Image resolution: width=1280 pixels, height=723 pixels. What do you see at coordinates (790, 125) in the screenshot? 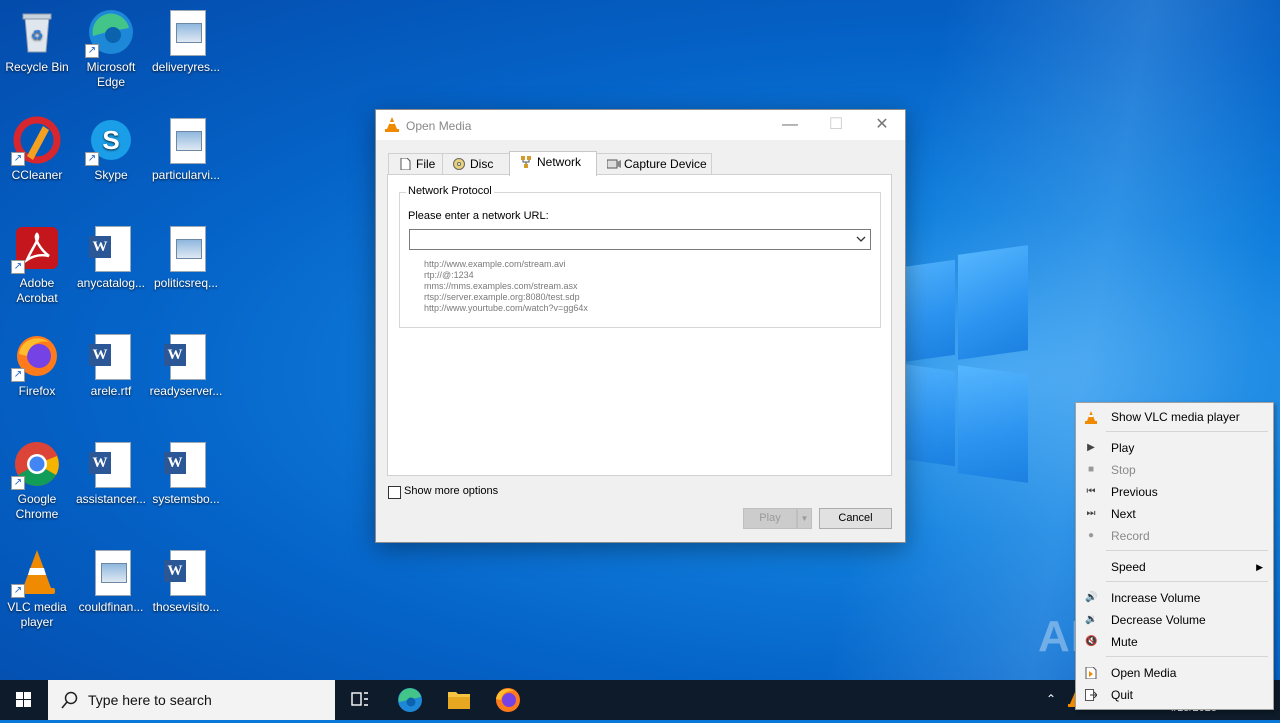
I see `minimize-button: —` at bounding box center [790, 125].